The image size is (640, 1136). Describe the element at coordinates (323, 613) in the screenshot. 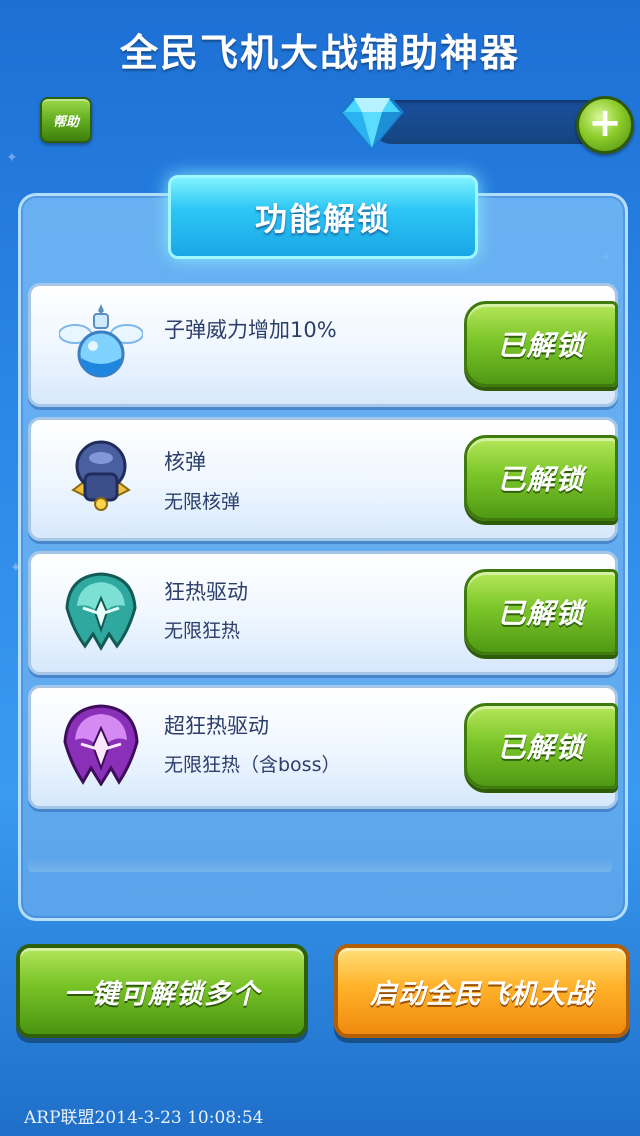

I see `feature-card-frenzy: 狂热驱动 无限狂热 已解锁` at that location.